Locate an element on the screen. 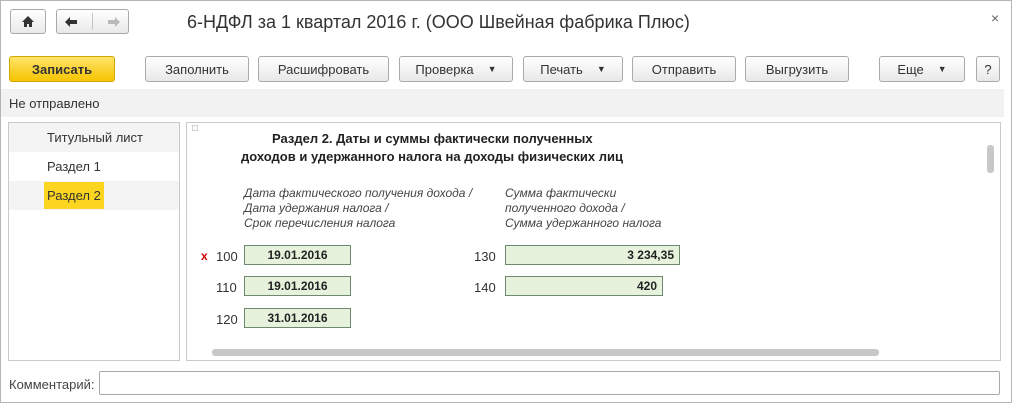 The height and width of the screenshot is (403, 1012). hint-line: Срок перечисления налога is located at coordinates (320, 223).